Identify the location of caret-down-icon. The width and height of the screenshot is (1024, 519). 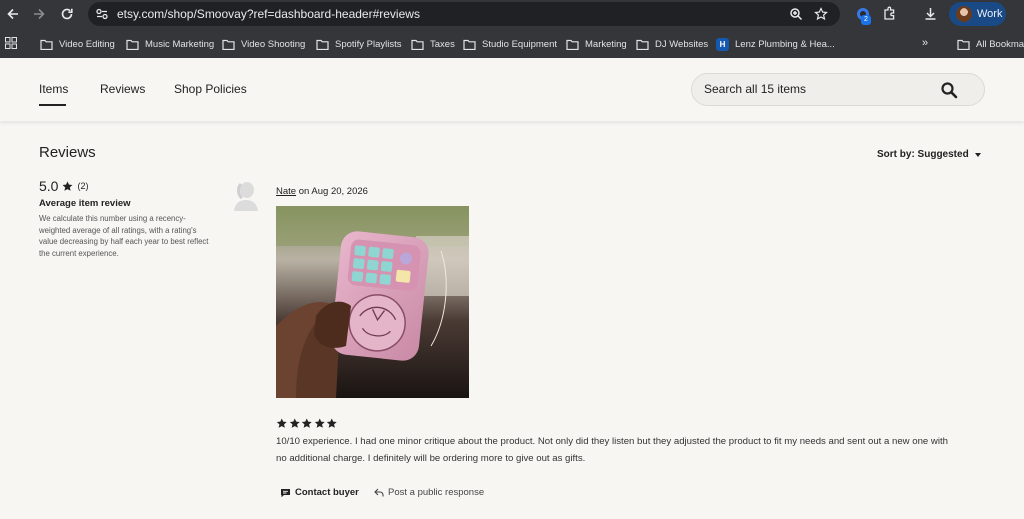
(977, 154).